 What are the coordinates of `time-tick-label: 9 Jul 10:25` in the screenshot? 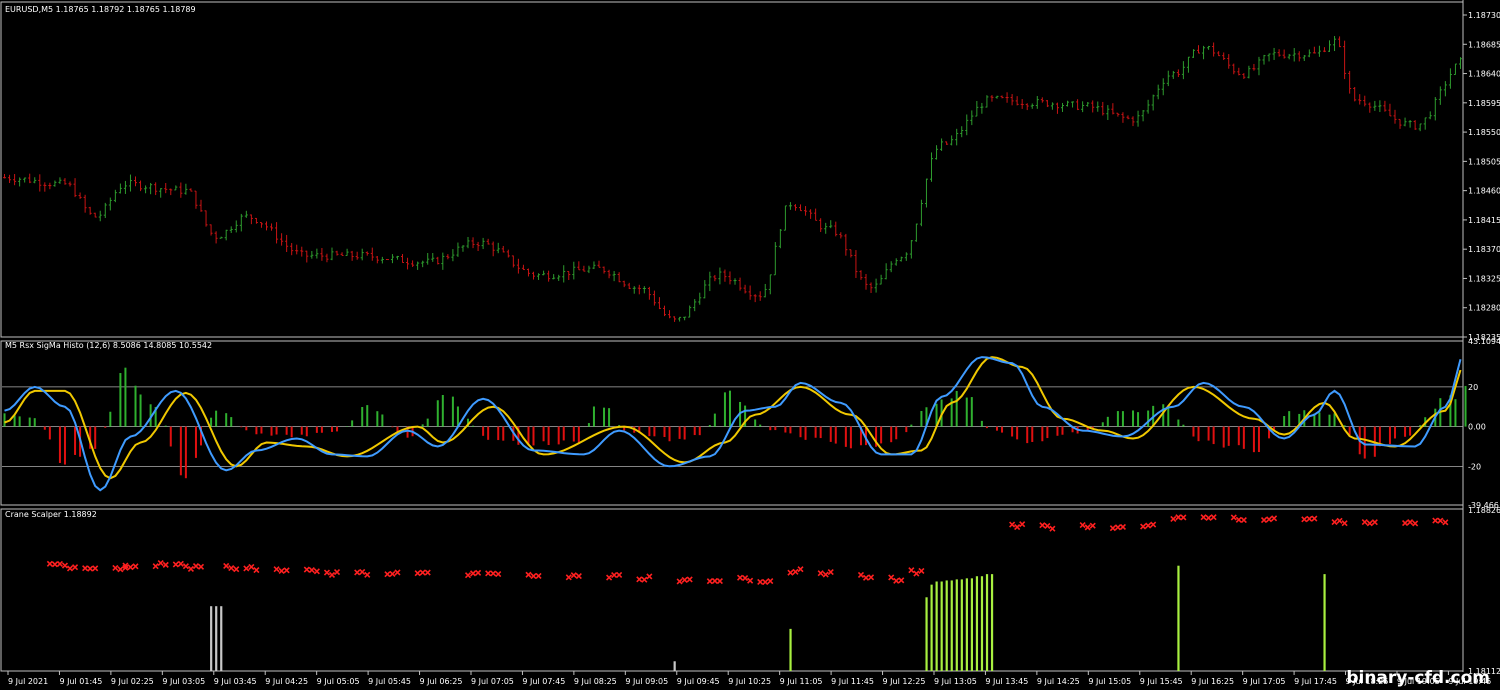 It's located at (749, 681).